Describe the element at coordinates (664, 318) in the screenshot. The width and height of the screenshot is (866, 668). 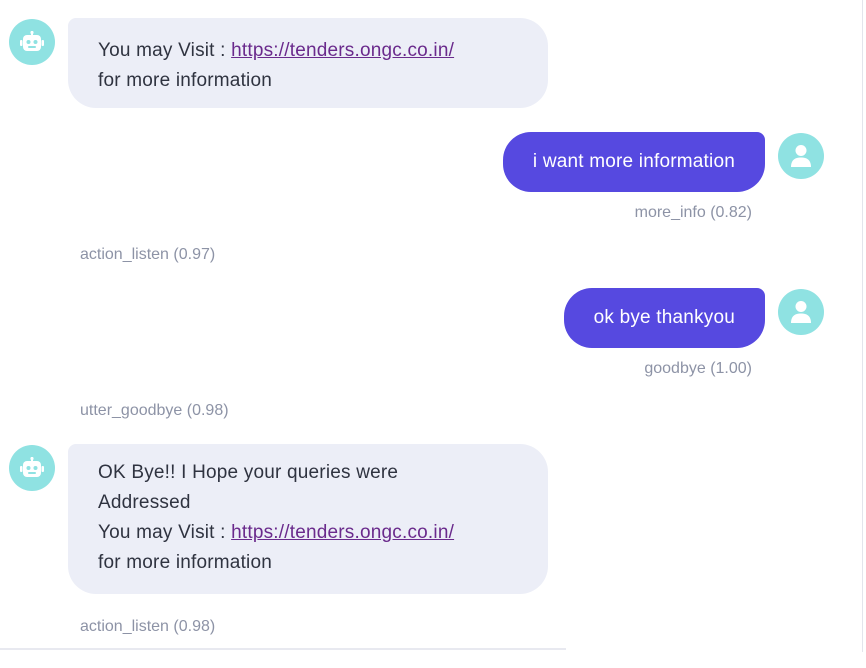
I see `user-message: ok bye thankyou` at that location.